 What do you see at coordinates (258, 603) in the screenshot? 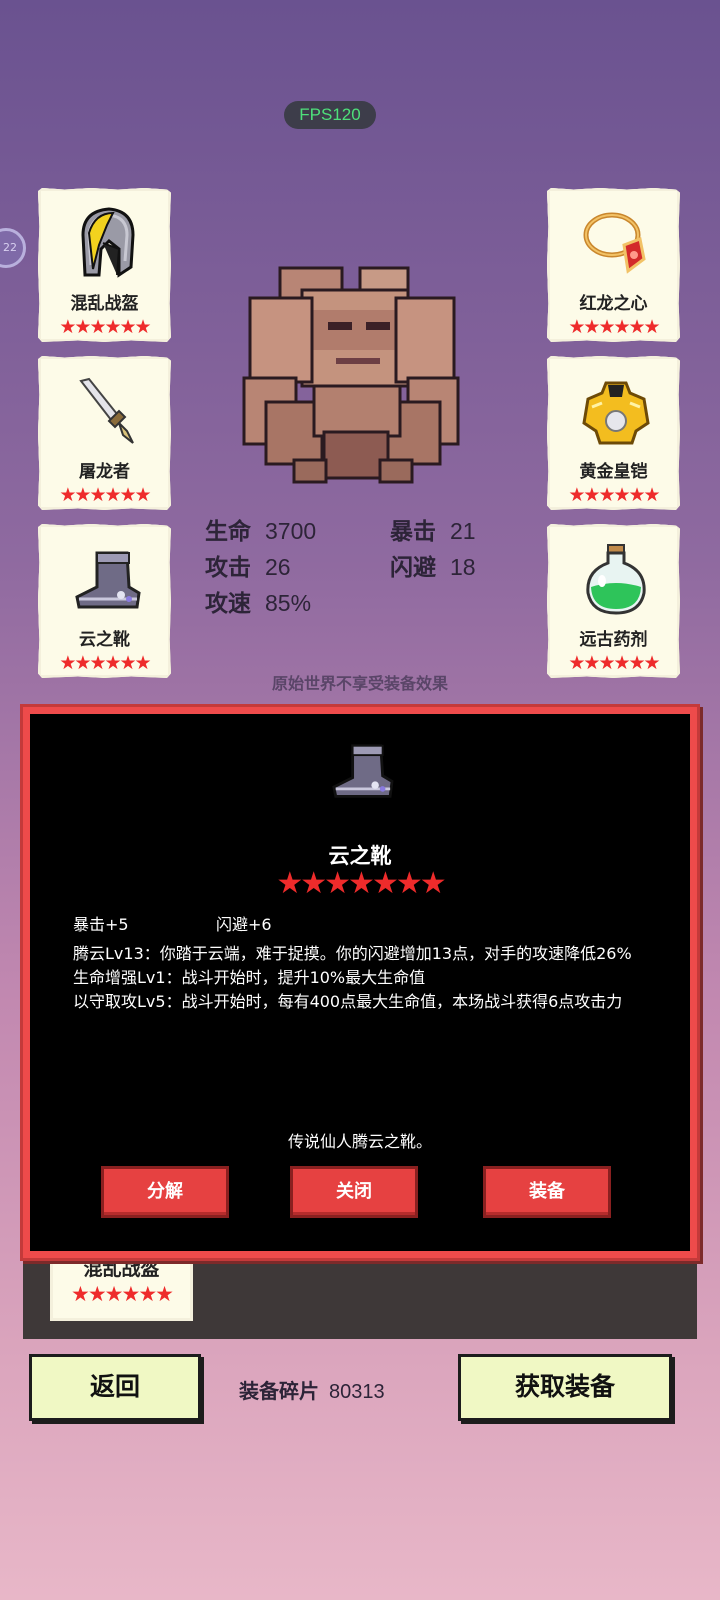
I see `stat-attack-speed: 攻速 85%` at bounding box center [258, 603].